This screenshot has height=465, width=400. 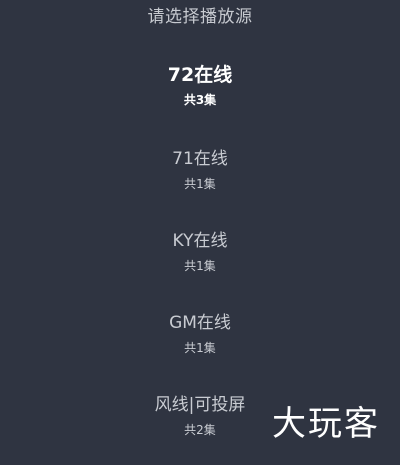 What do you see at coordinates (200, 241) in the screenshot?
I see `source-name: KY在线` at bounding box center [200, 241].